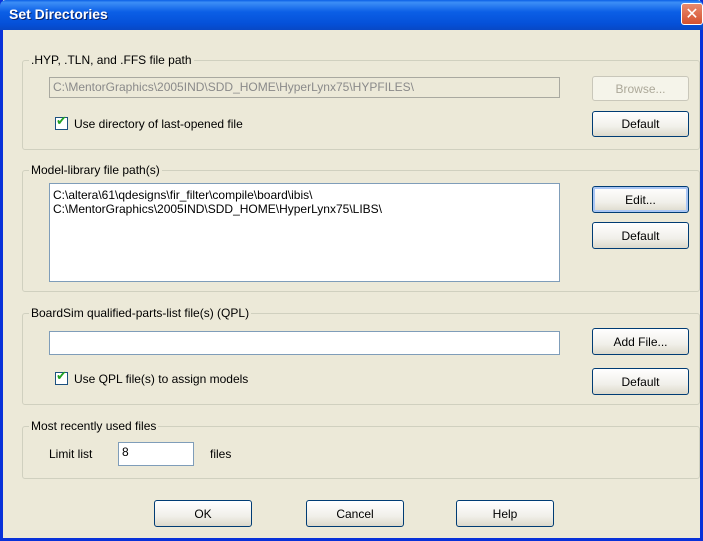 This screenshot has width=703, height=541. Describe the element at coordinates (355, 513) in the screenshot. I see `cancel-button: Cancel` at that location.